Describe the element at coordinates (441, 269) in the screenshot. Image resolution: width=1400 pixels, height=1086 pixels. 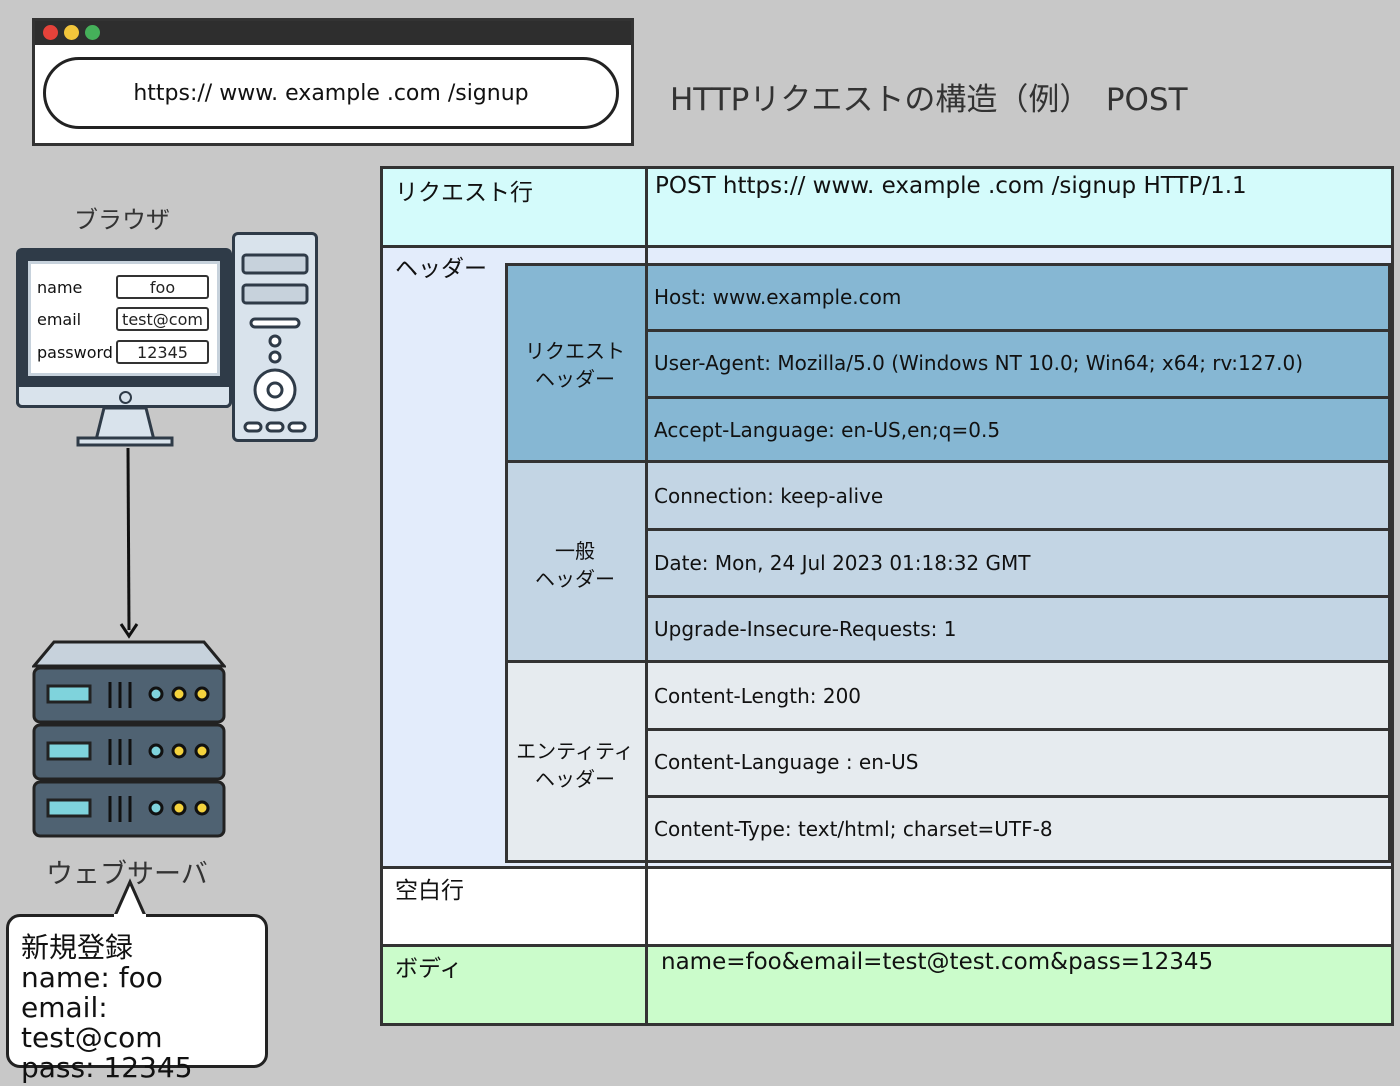
I see `header-label: ヘッダー` at that location.